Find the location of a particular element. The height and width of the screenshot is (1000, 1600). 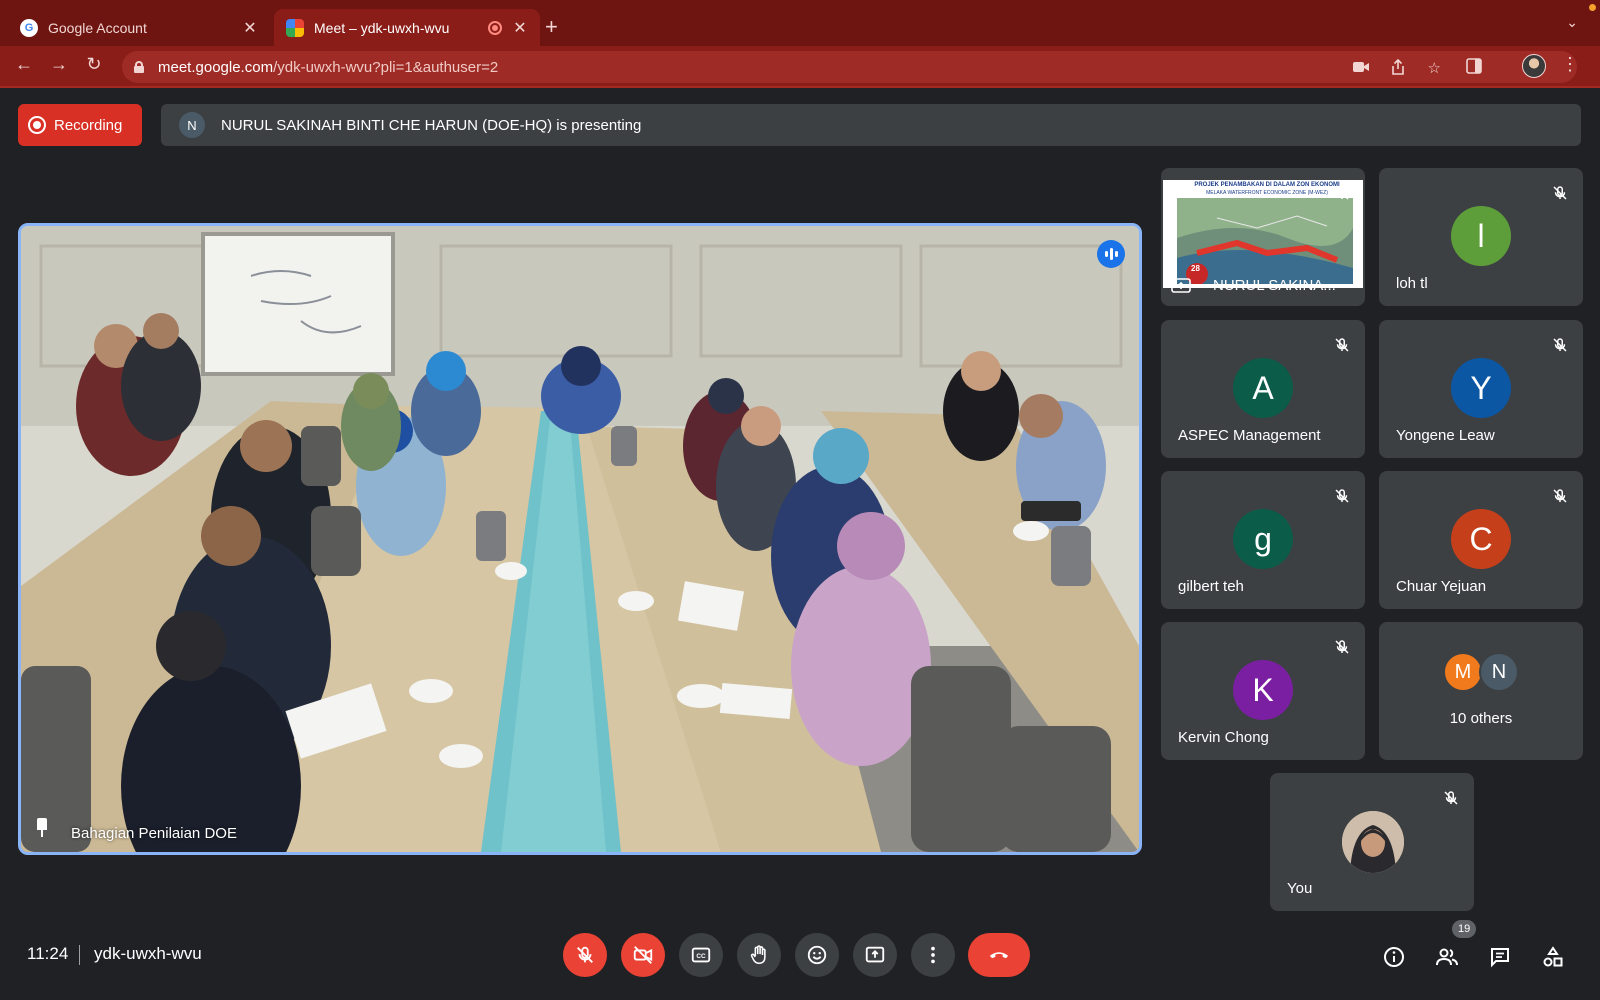

leave-call-button is located at coordinates (999, 955).